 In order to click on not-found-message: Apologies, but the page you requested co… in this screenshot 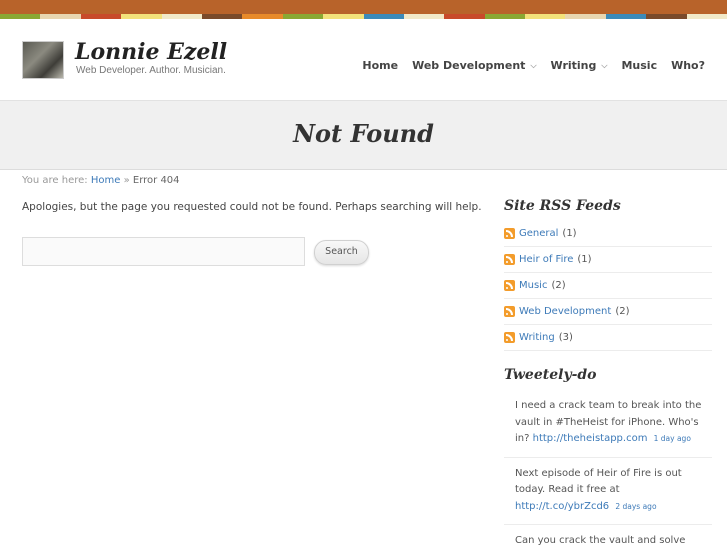, I will do `click(252, 207)`.